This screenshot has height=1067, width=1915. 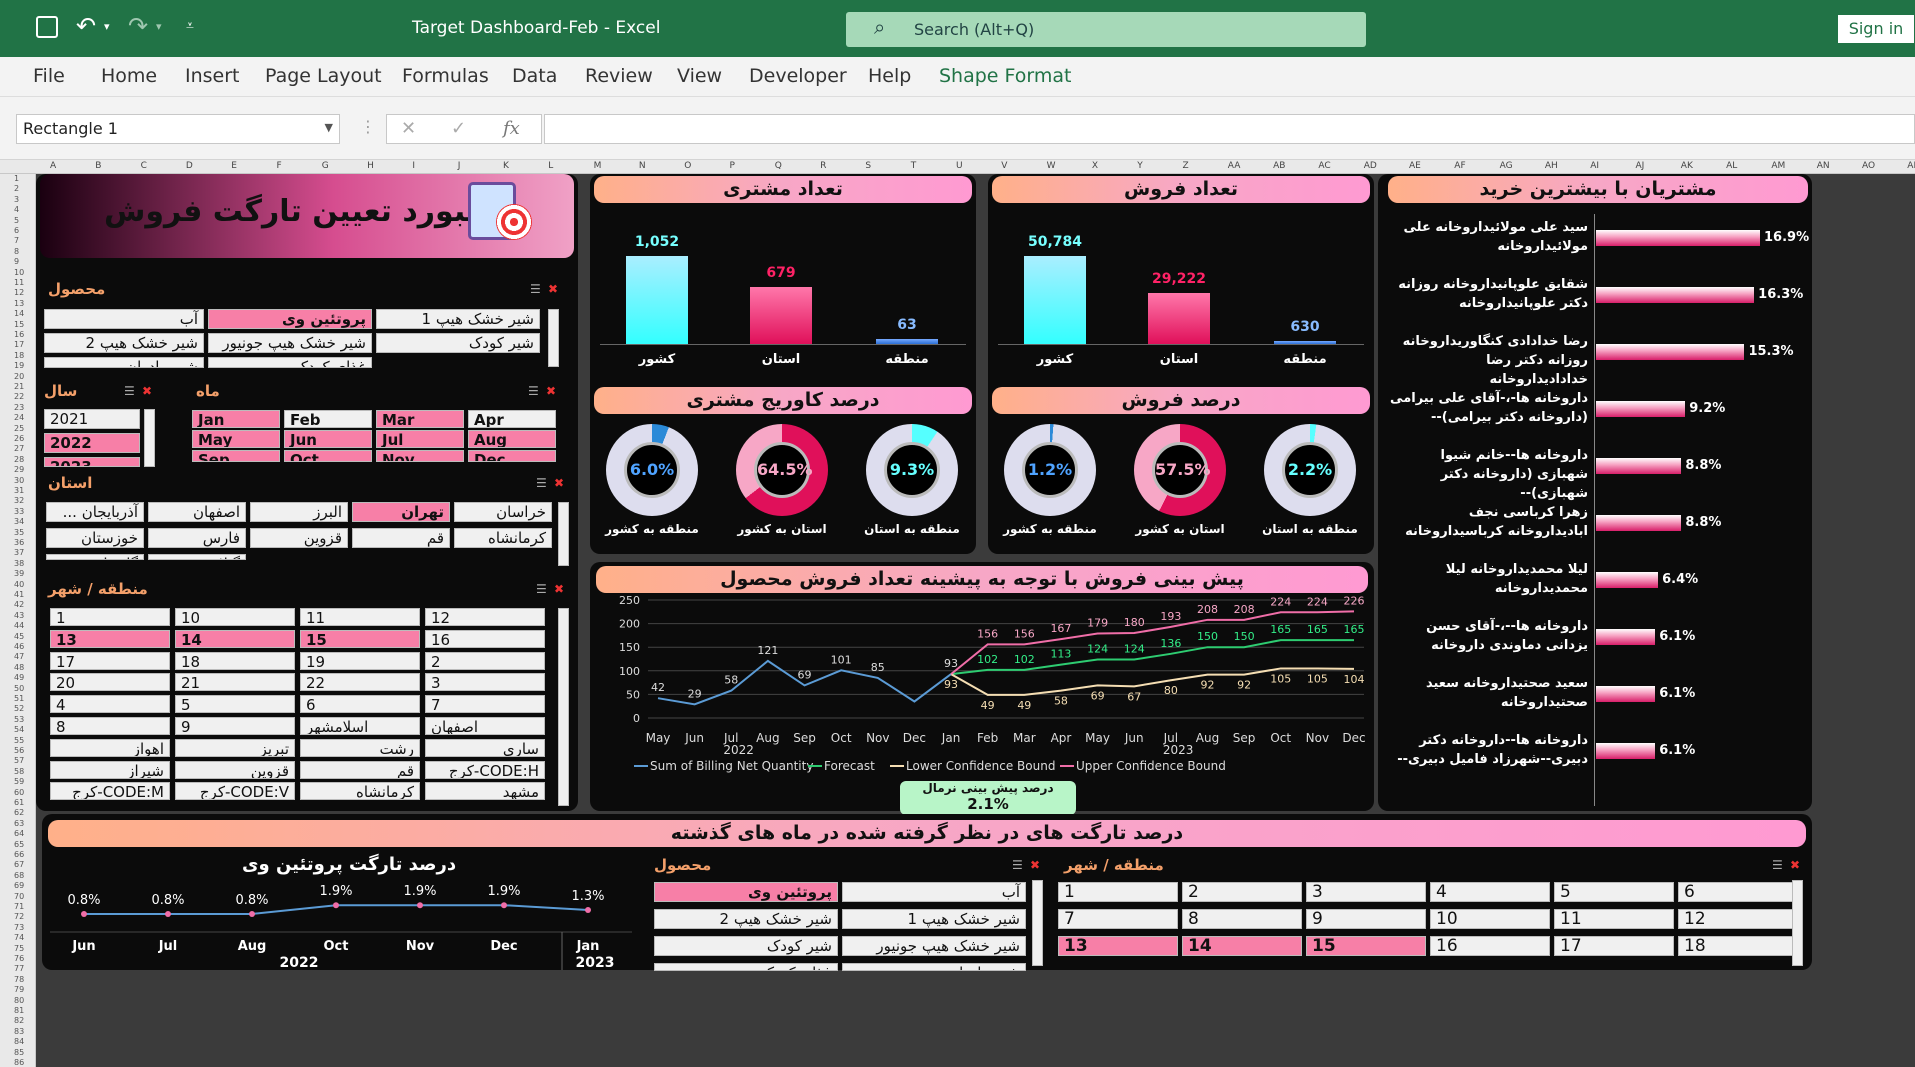 I want to click on column-header: E, so click(x=234, y=166).